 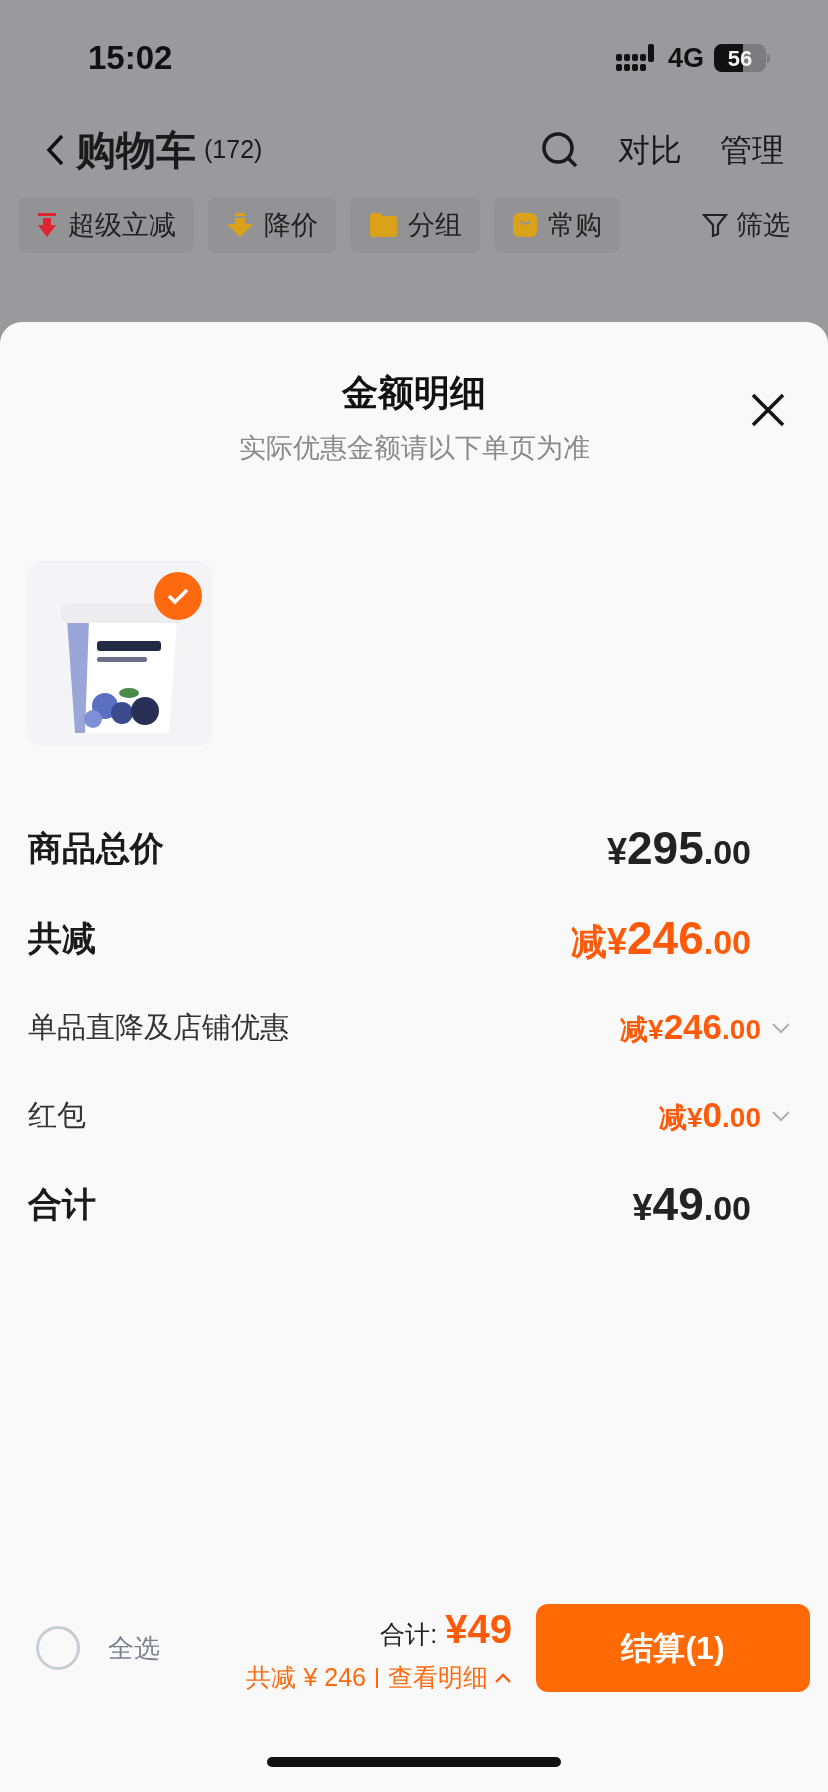 I want to click on summary-amount: ¥295.00, so click(x=678, y=848).